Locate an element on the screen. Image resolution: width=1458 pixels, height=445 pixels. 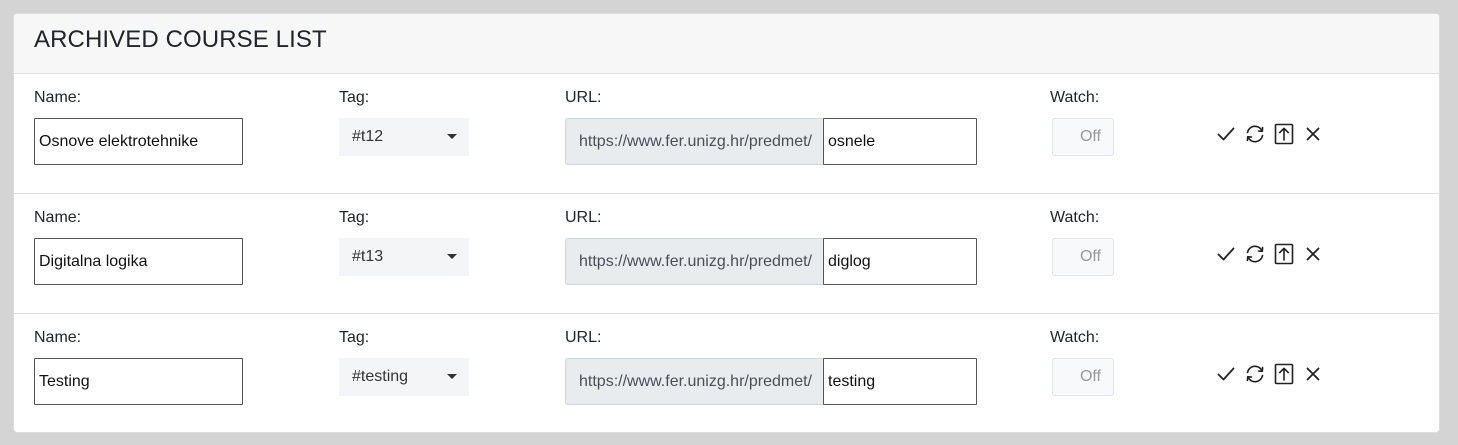
tag-select-value: #t13 is located at coordinates (368, 256).